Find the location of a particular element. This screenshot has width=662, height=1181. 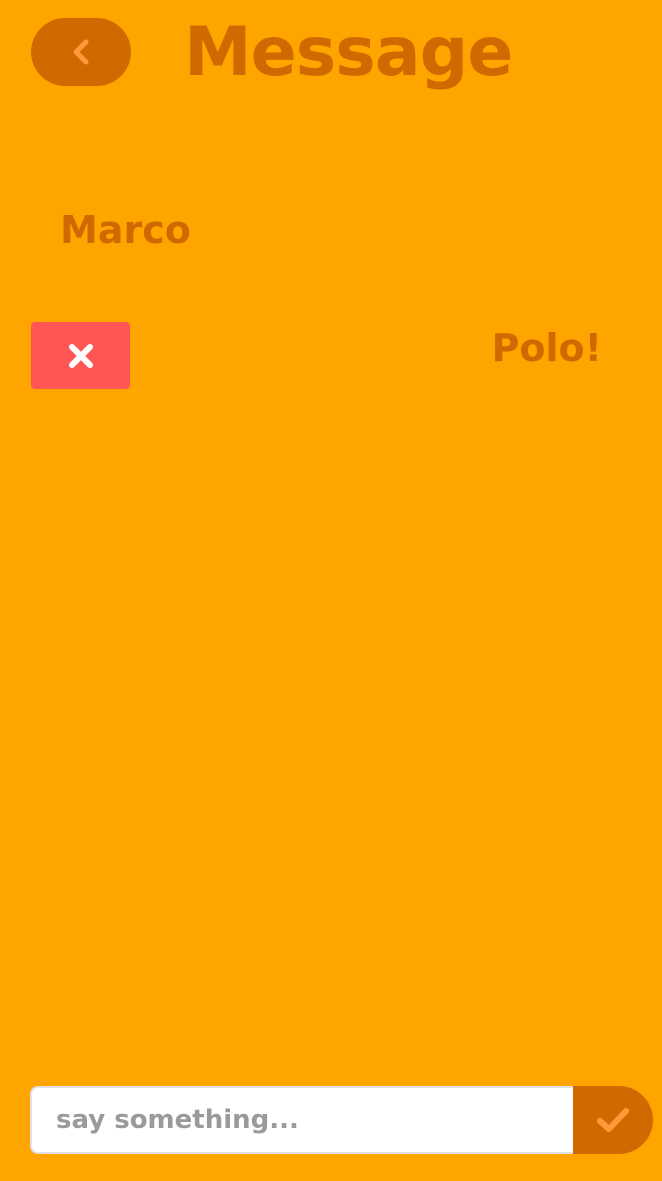

checkmark-icon is located at coordinates (613, 1120).